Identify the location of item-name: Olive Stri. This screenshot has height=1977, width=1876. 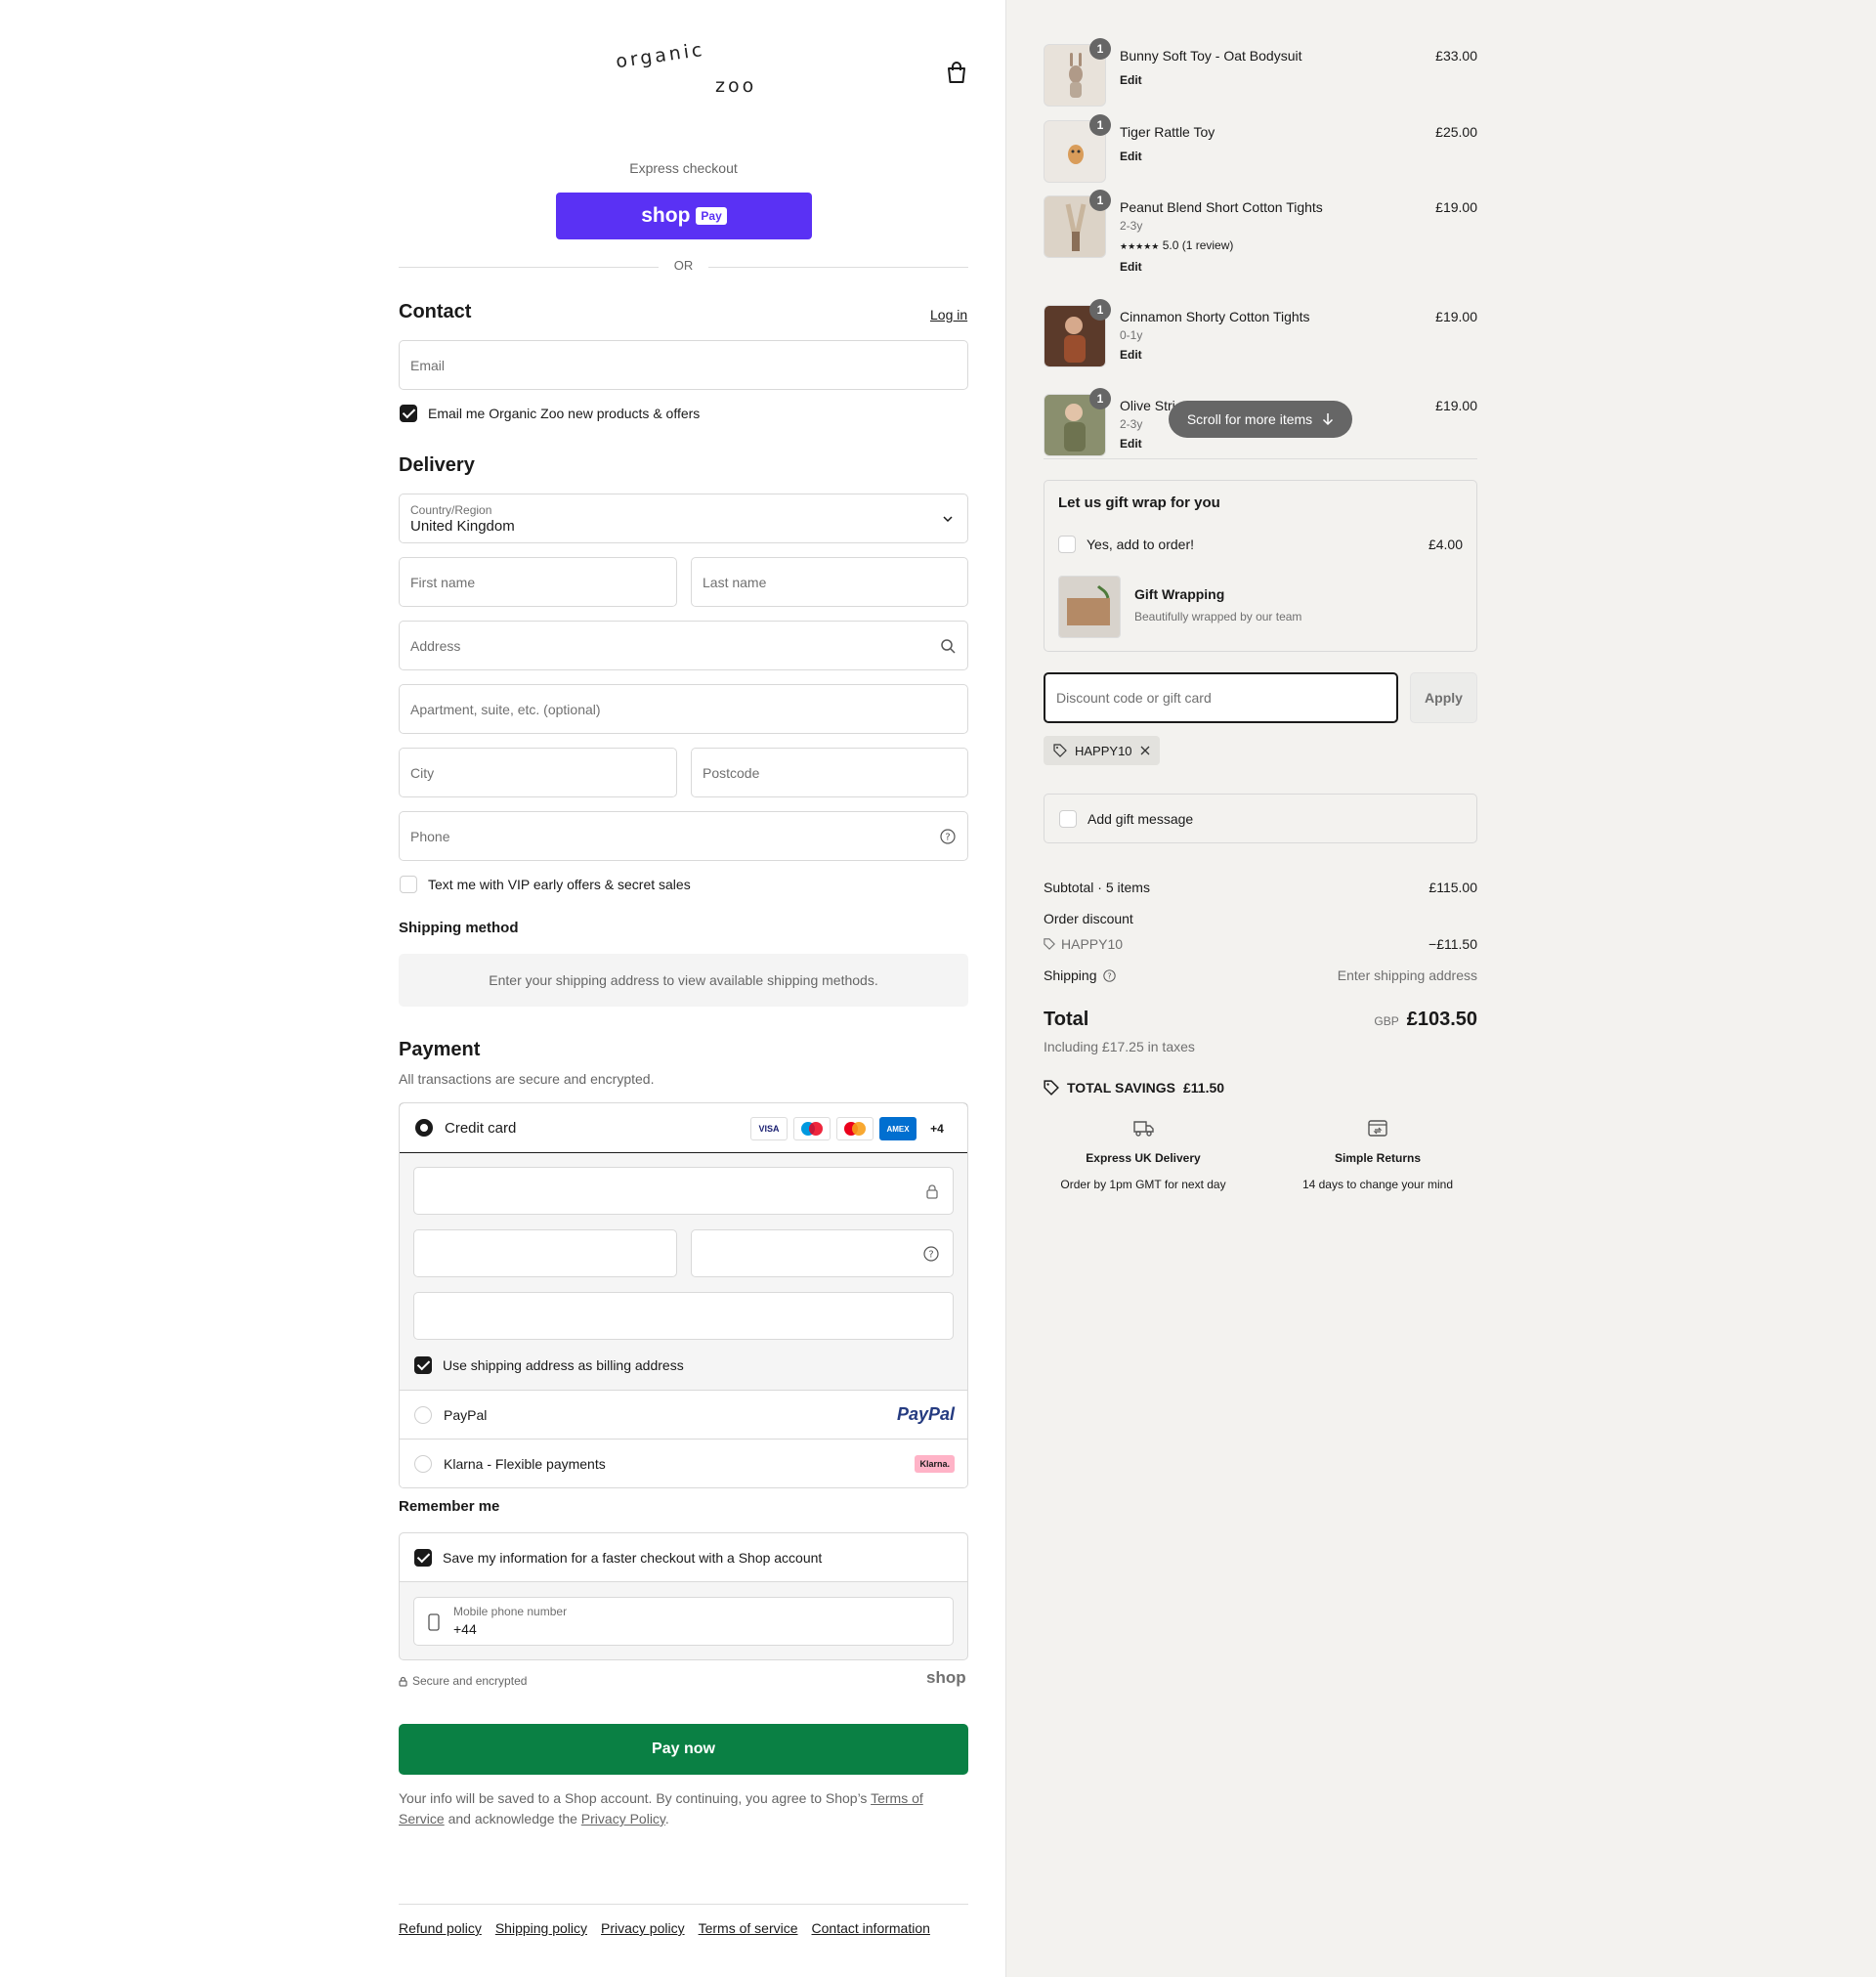
(1147, 405).